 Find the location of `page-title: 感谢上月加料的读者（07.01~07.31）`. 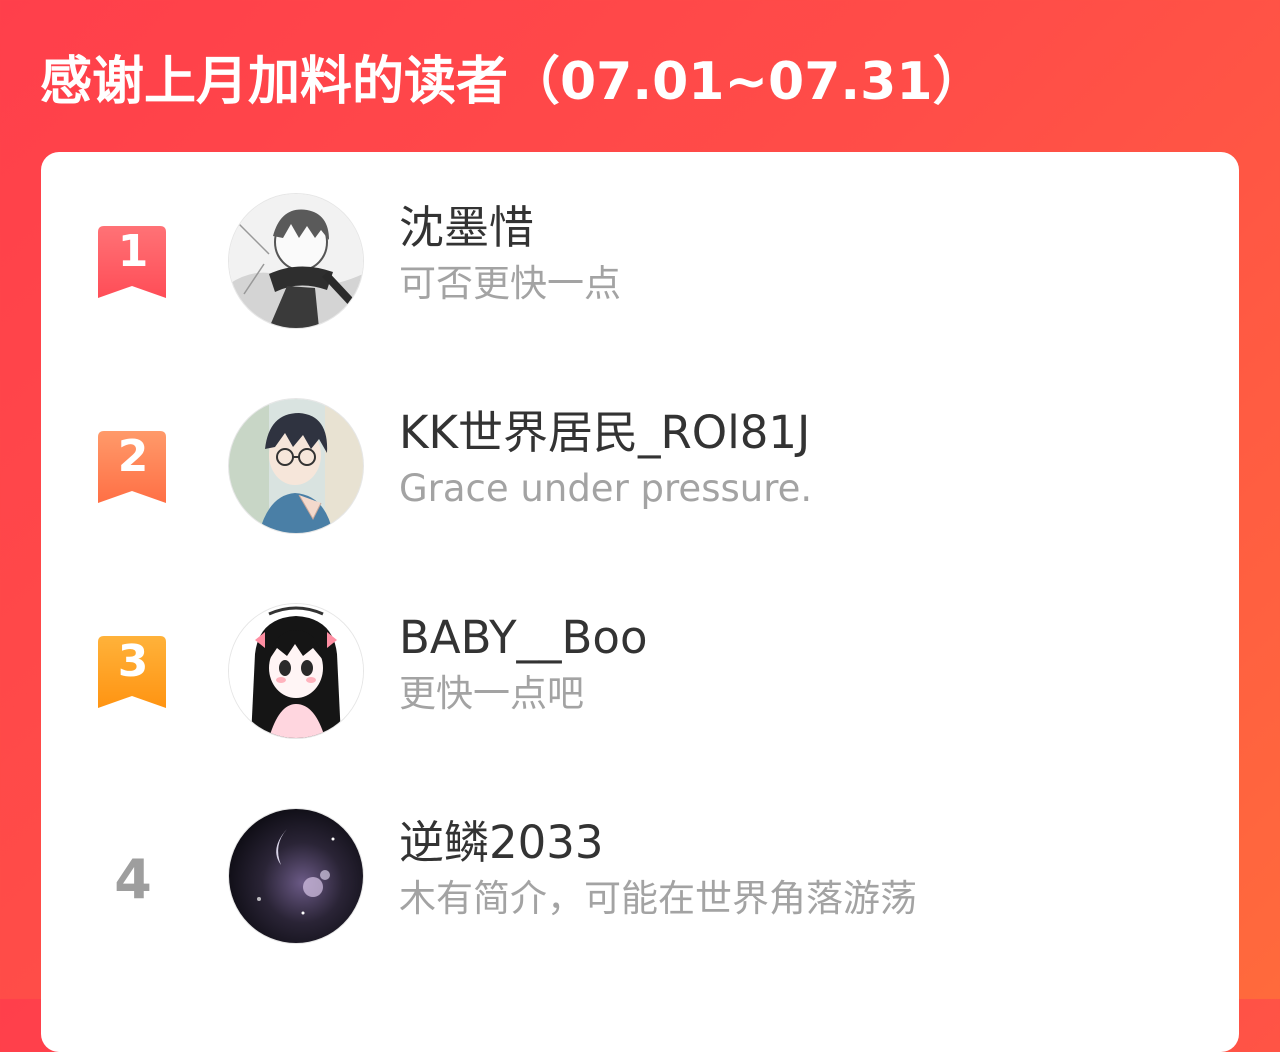

page-title: 感谢上月加料的读者（07.01~07.31） is located at coordinates (512, 82).